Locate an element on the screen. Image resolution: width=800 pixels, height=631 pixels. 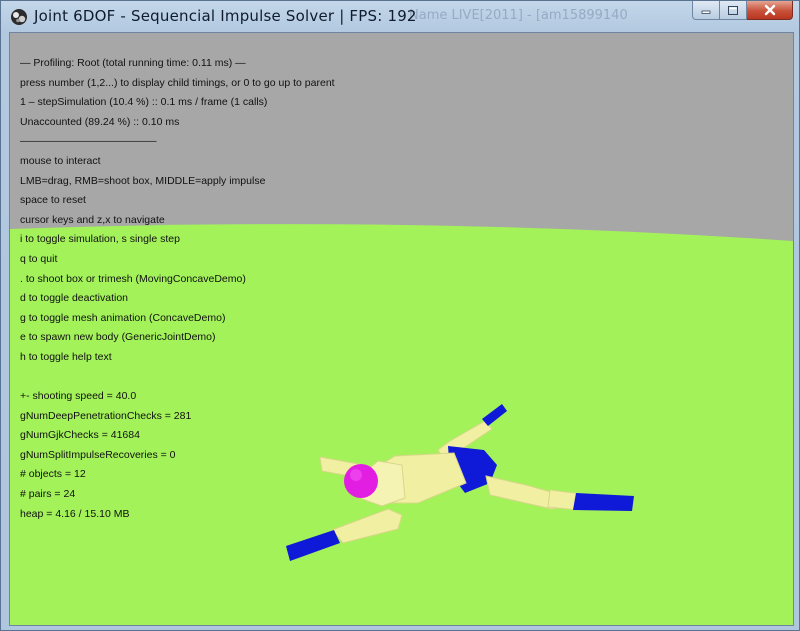
close-icon is located at coordinates (769, 10).